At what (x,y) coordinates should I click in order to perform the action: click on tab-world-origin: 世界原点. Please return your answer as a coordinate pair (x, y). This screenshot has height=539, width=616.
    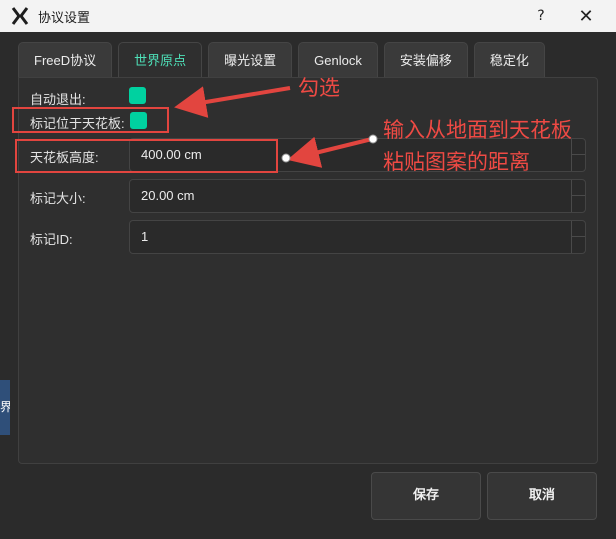
    Looking at the image, I should click on (160, 60).